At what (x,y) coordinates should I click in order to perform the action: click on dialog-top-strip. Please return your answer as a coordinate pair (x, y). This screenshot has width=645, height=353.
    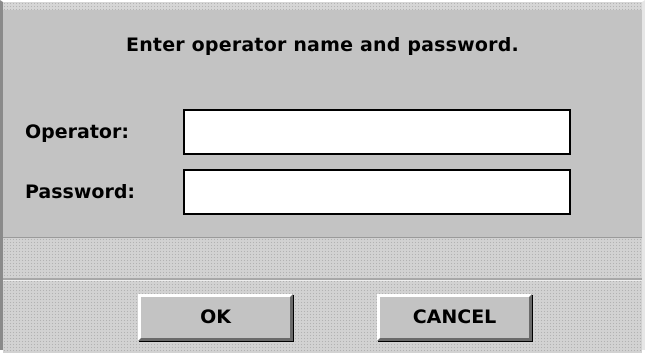
    Looking at the image, I should click on (322, 6).